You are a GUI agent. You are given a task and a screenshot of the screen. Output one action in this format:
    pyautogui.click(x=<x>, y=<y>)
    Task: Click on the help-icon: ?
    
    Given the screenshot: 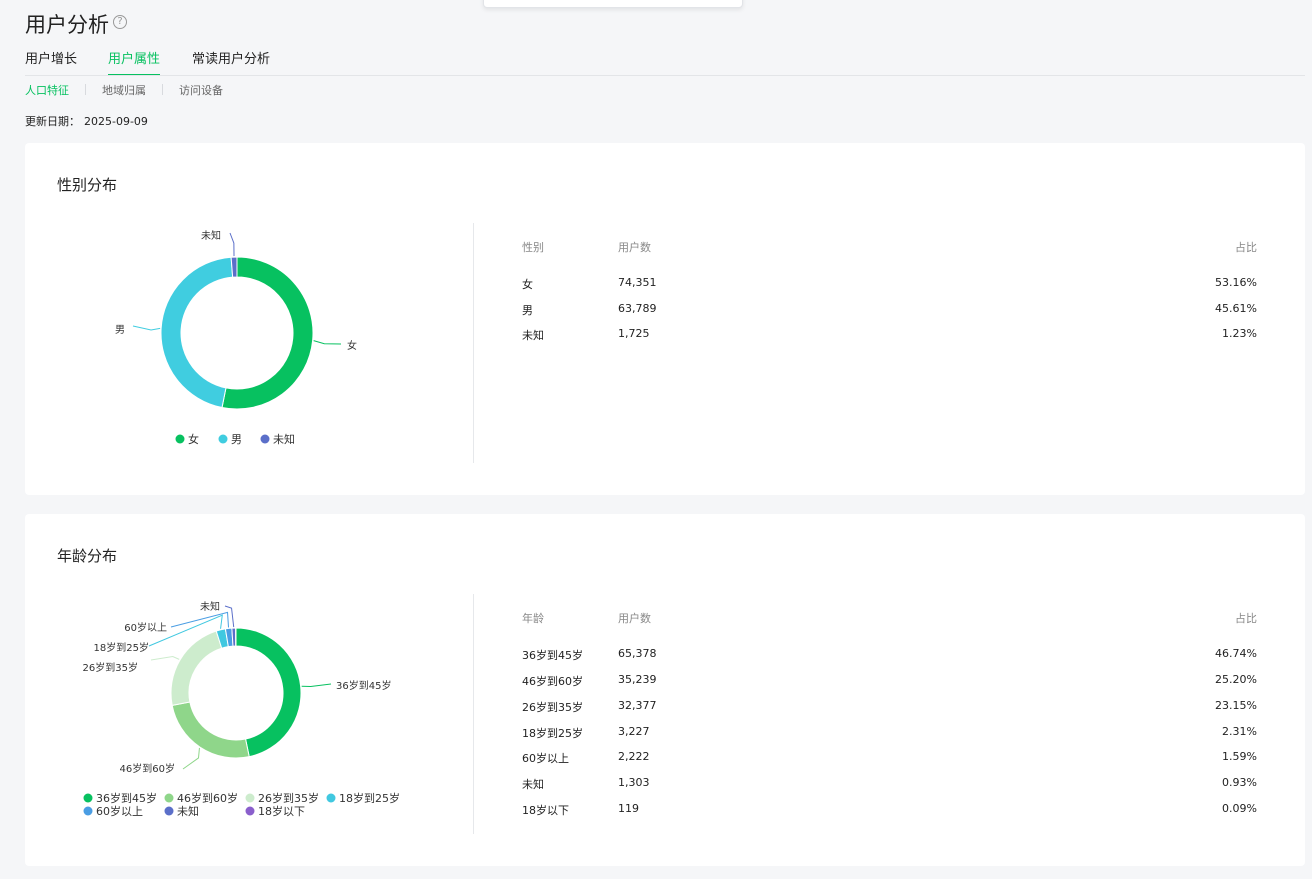 What is the action you would take?
    pyautogui.click(x=120, y=22)
    